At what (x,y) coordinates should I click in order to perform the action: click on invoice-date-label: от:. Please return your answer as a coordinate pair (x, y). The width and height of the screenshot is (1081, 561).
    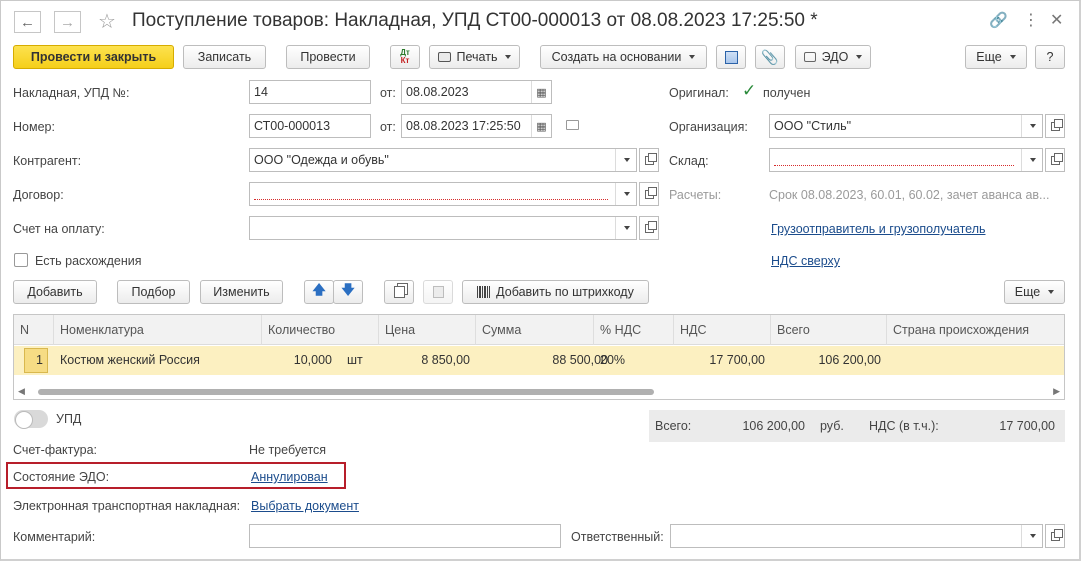
    Looking at the image, I should click on (388, 93).